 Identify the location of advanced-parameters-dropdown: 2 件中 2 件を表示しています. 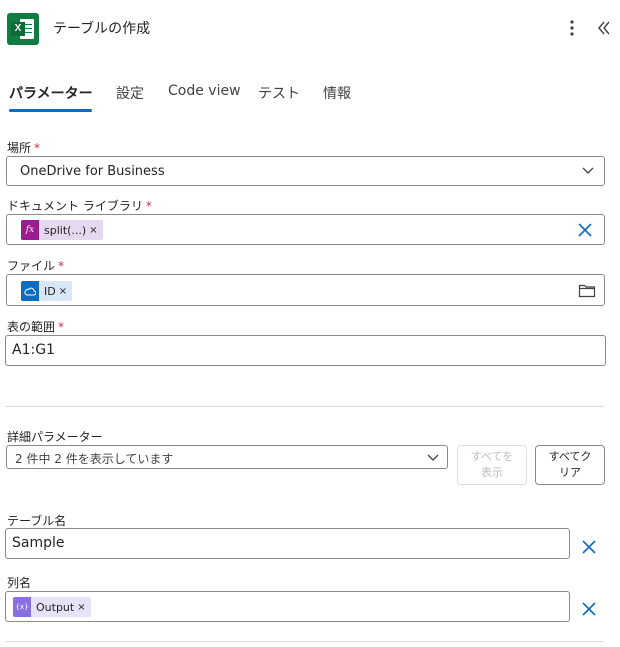
(227, 457).